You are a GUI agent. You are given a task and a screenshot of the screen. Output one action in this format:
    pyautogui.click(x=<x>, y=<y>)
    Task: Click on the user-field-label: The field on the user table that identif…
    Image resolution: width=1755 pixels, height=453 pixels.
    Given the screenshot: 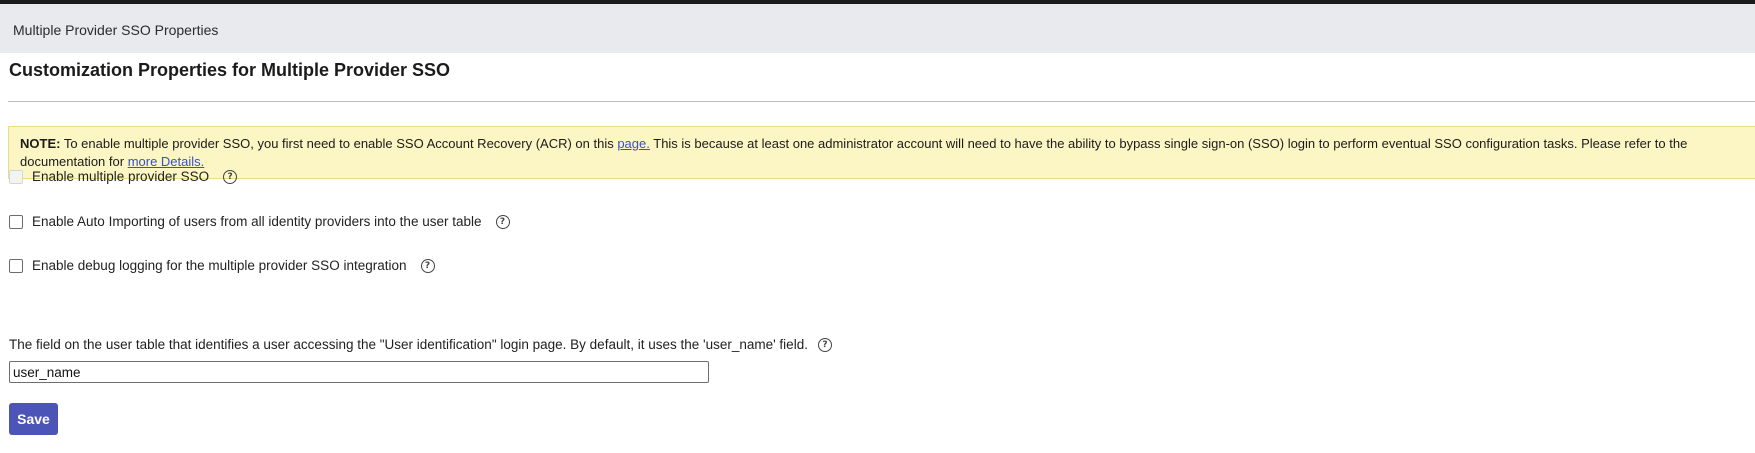 What is the action you would take?
    pyautogui.click(x=408, y=344)
    